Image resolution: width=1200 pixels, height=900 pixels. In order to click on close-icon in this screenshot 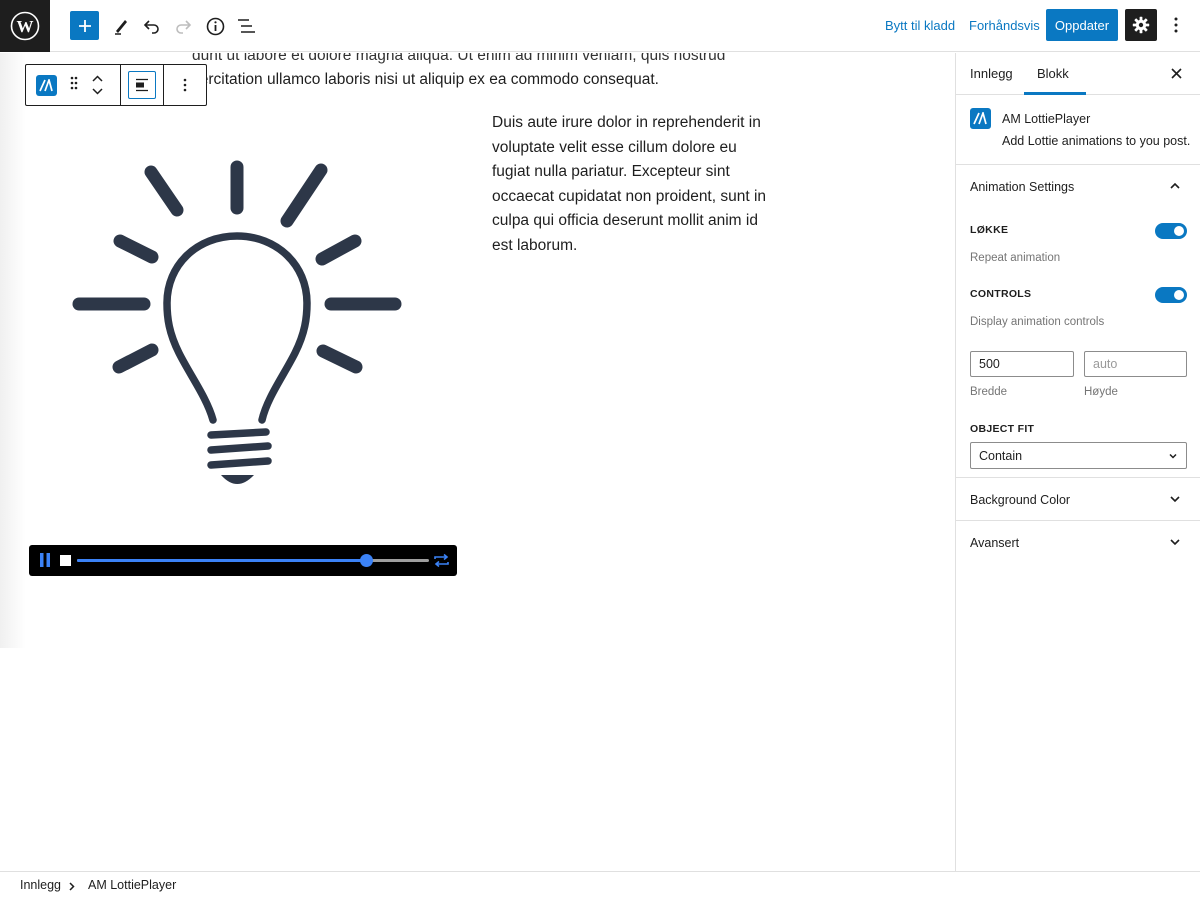, I will do `click(1176, 73)`.